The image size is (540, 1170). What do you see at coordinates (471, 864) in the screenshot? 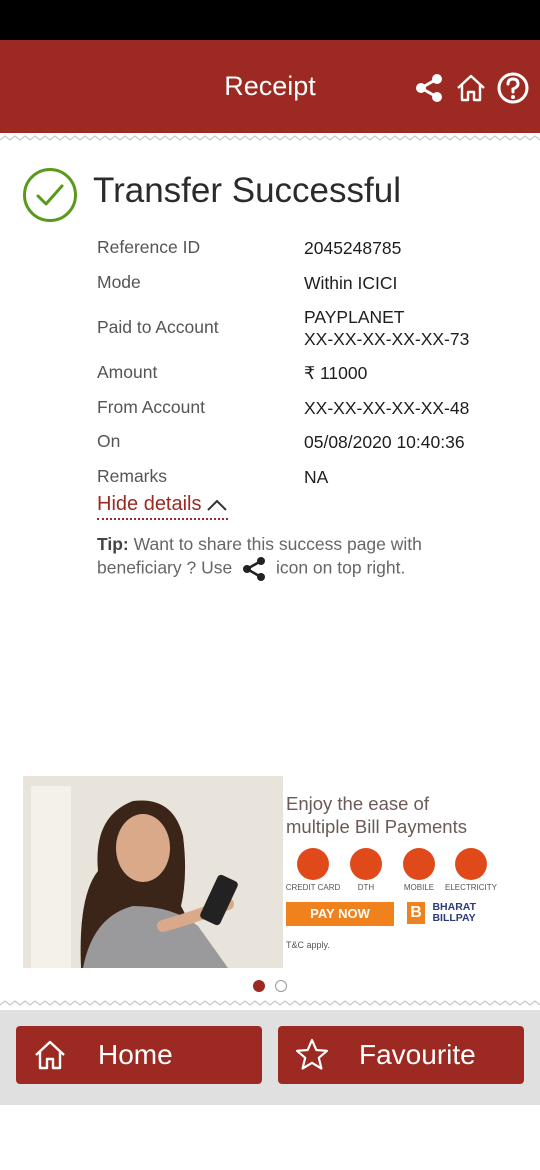
I see `lightning-icon` at bounding box center [471, 864].